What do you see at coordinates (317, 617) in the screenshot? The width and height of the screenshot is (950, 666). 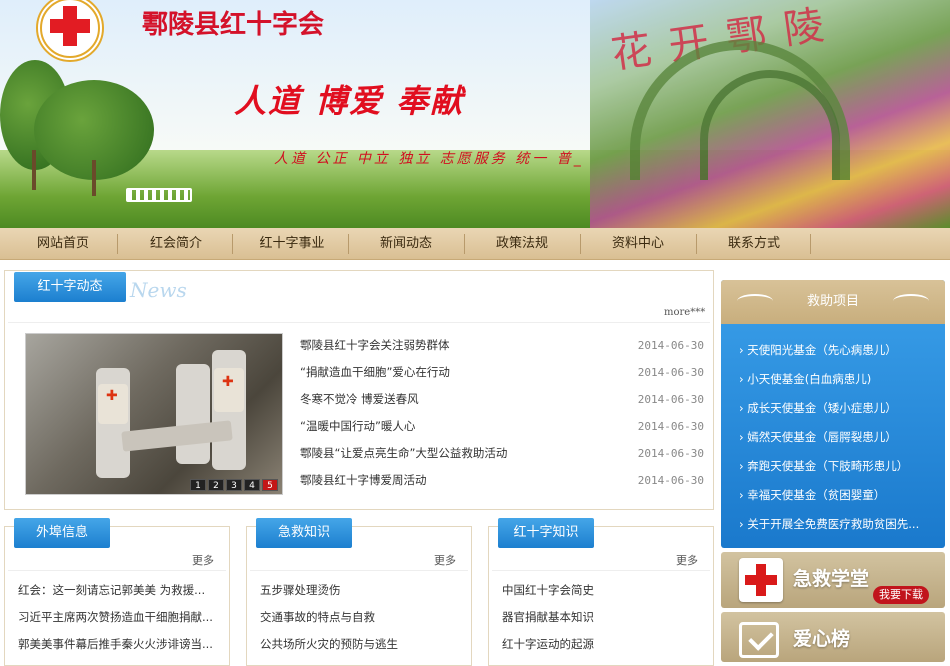 I see `first-aid-item: 交通事故的特点与自救` at bounding box center [317, 617].